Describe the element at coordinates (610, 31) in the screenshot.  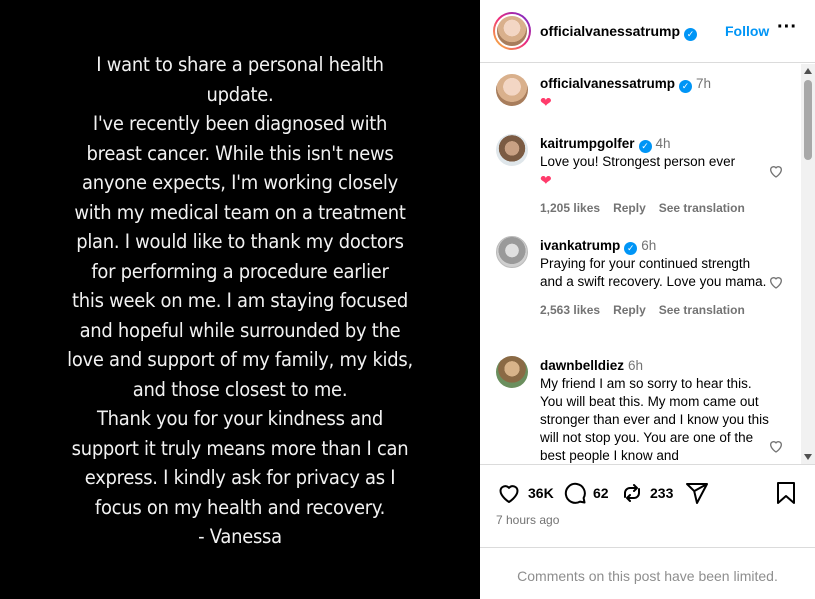
I see `username-label: officialvanessatrump` at that location.